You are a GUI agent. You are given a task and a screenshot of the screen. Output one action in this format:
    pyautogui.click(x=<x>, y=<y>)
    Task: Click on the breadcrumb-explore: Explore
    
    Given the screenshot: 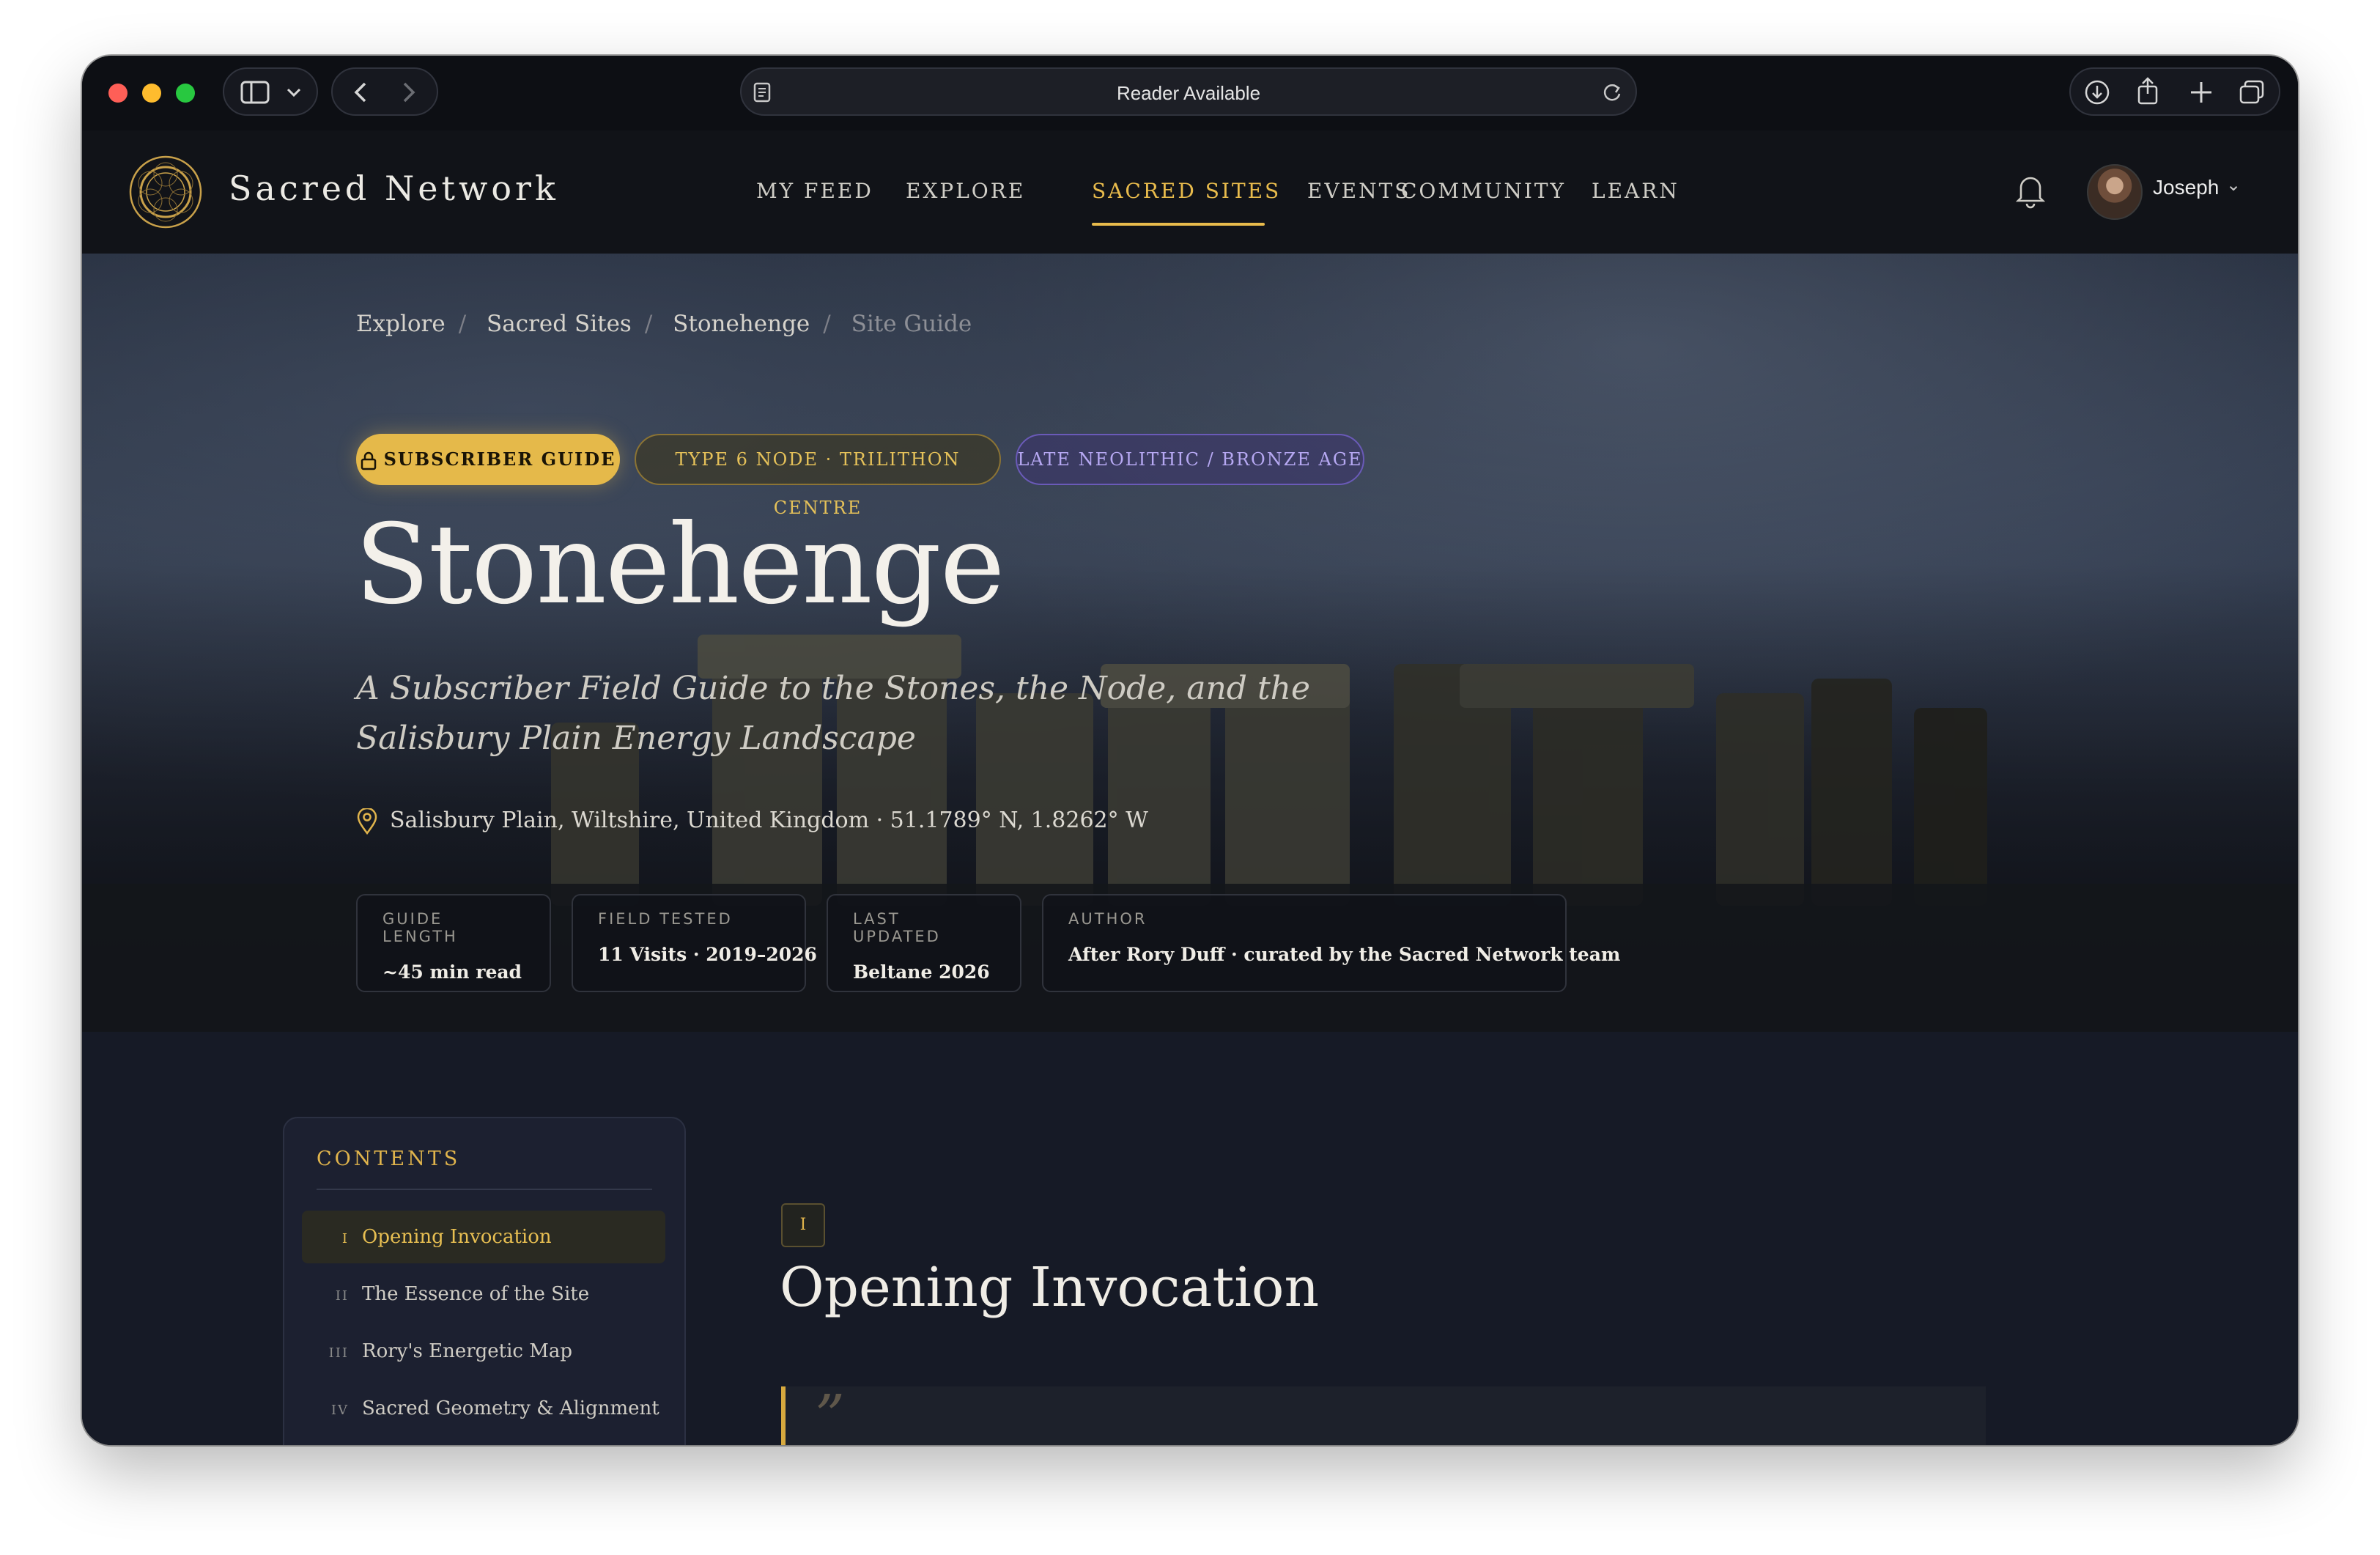 What is the action you would take?
    pyautogui.click(x=401, y=324)
    